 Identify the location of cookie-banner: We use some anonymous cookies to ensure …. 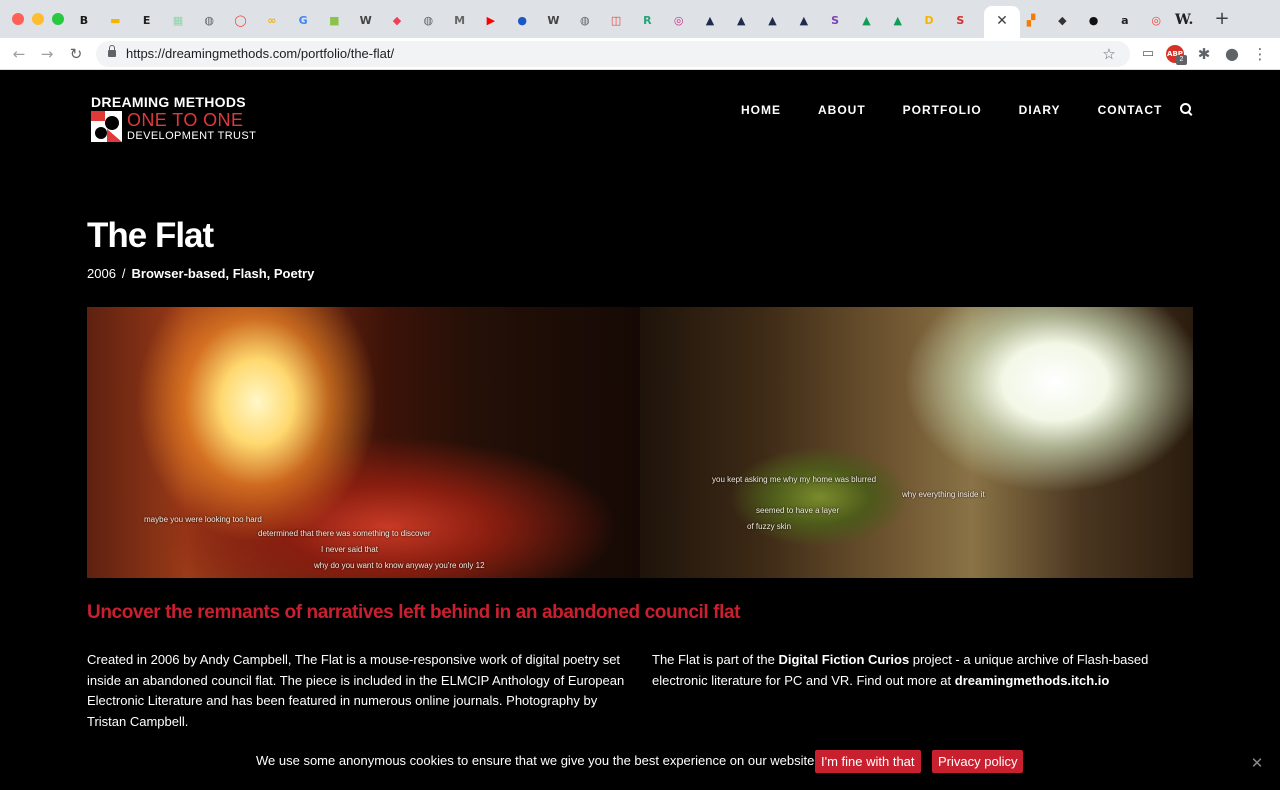
(640, 765).